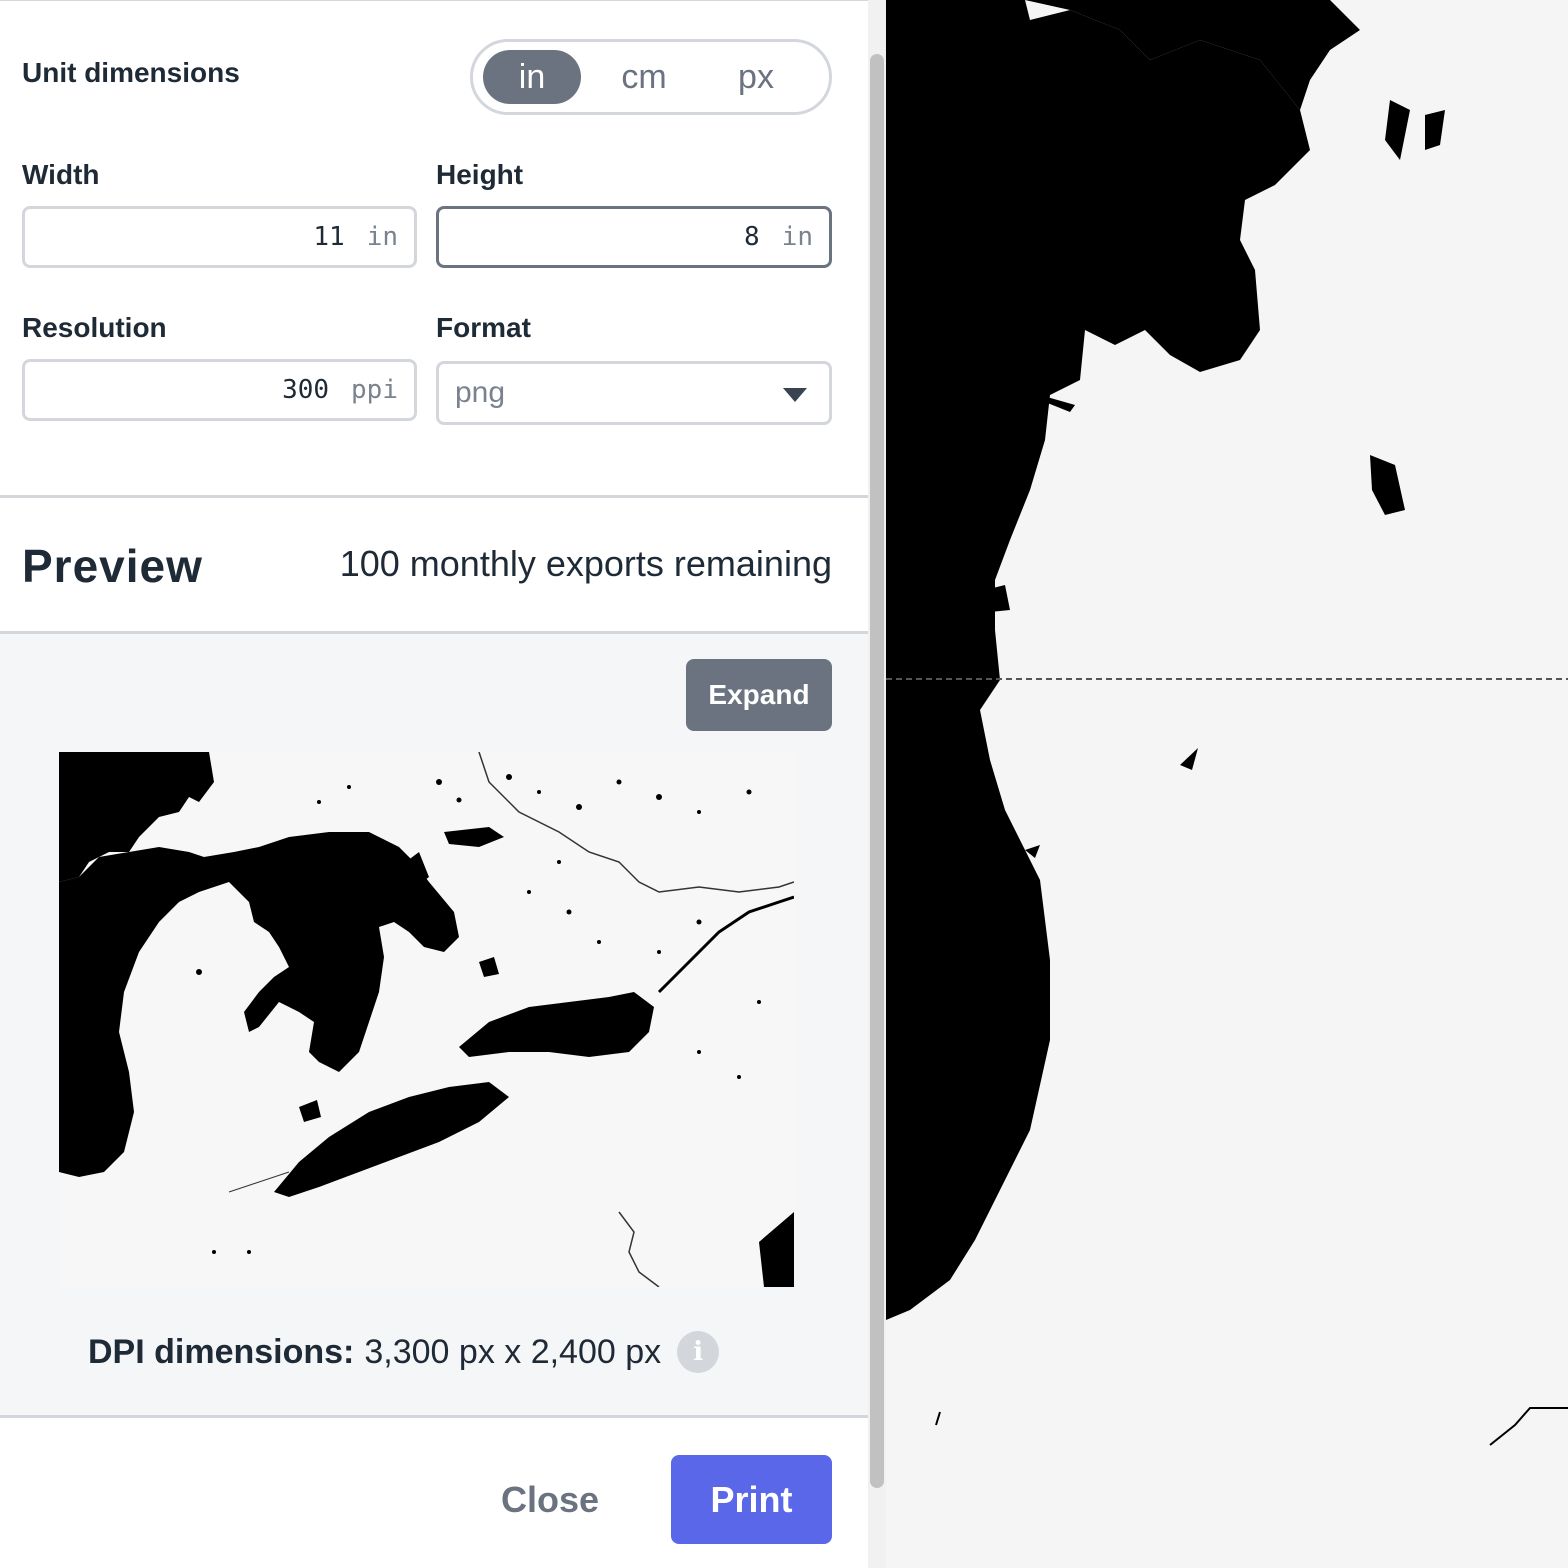  Describe the element at coordinates (219, 237) in the screenshot. I see `width-input: 11 in` at that location.